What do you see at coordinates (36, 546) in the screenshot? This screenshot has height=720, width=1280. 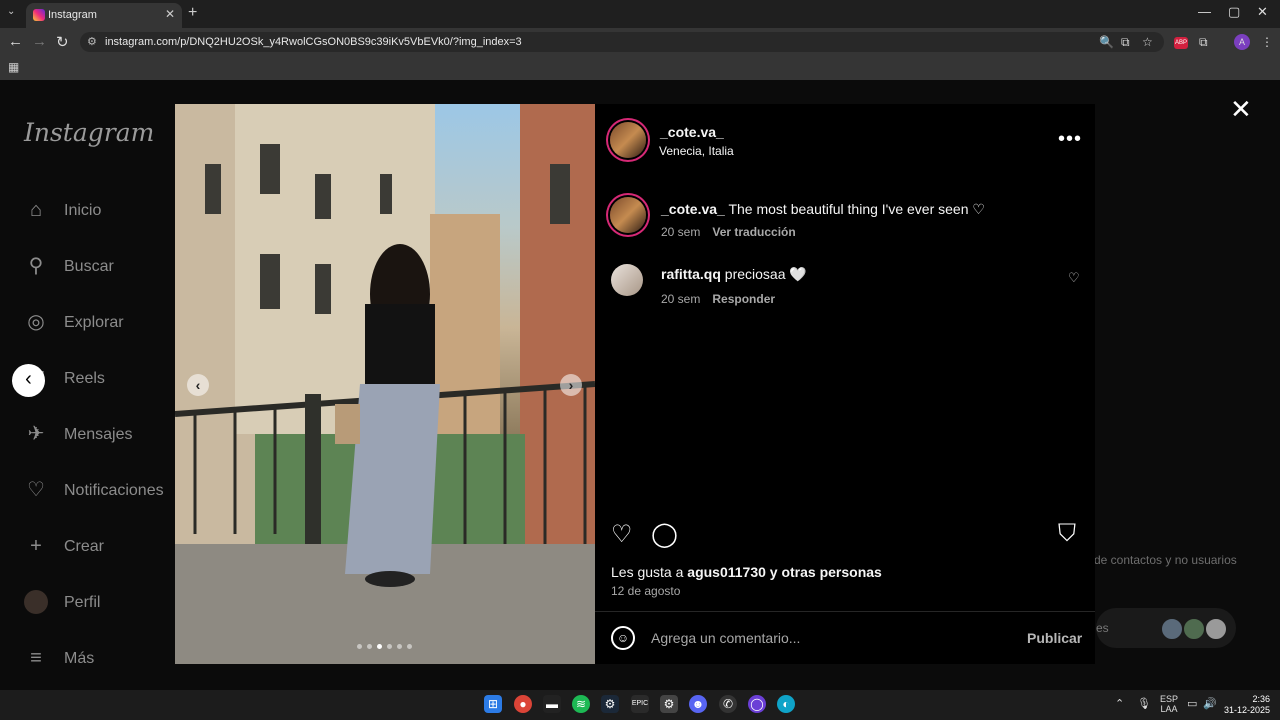 I see `plus-icon: +` at bounding box center [36, 546].